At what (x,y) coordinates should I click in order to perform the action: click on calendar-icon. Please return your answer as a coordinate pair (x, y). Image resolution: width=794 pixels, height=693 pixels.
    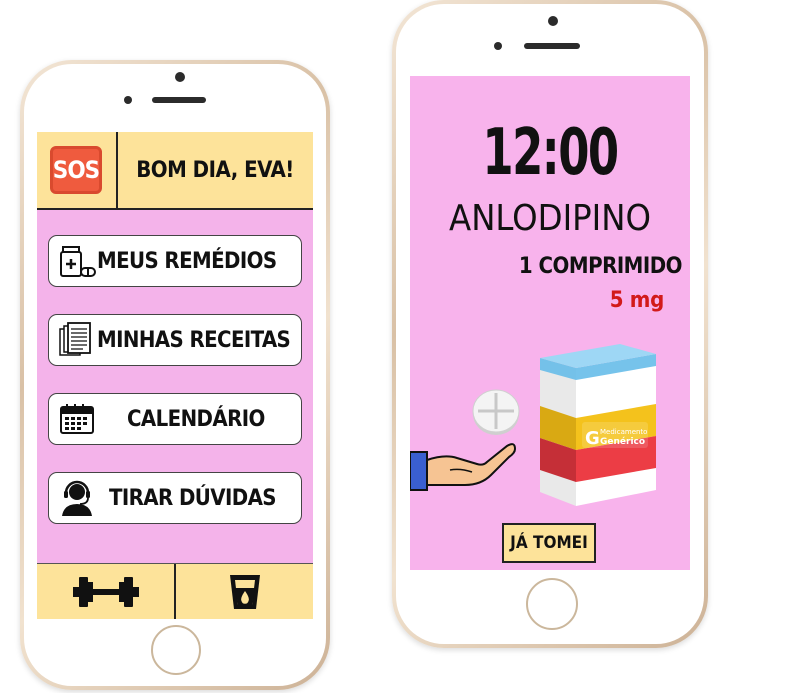
    Looking at the image, I should click on (77, 419).